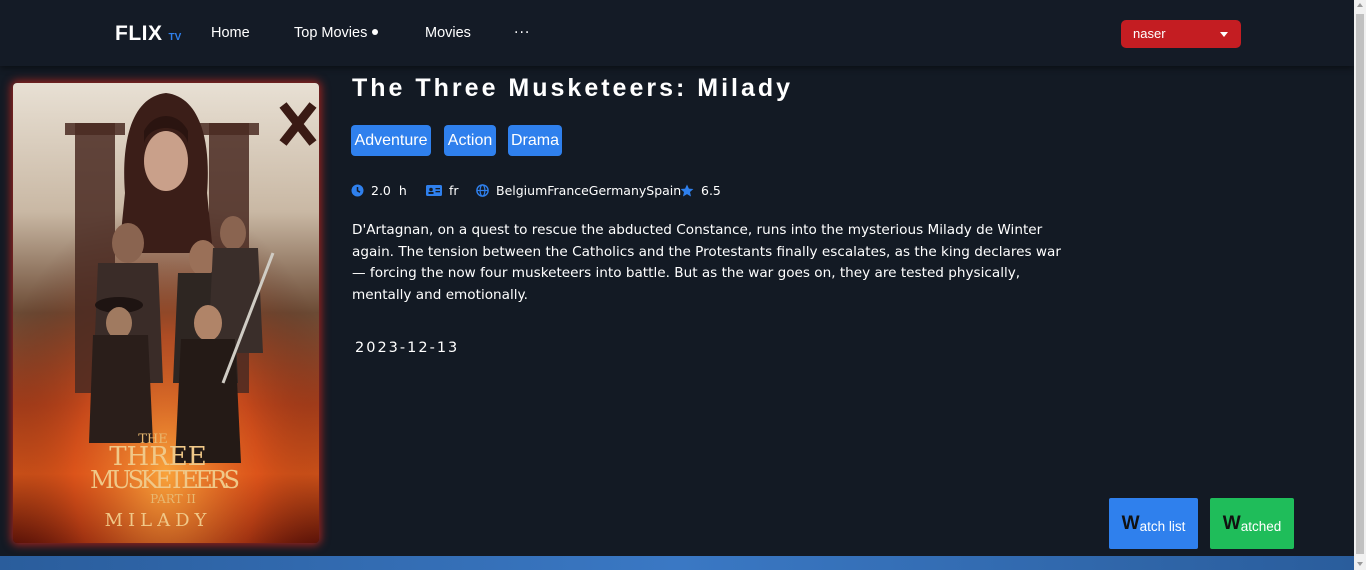  Describe the element at coordinates (1181, 34) in the screenshot. I see `user-dropdown: naser` at that location.